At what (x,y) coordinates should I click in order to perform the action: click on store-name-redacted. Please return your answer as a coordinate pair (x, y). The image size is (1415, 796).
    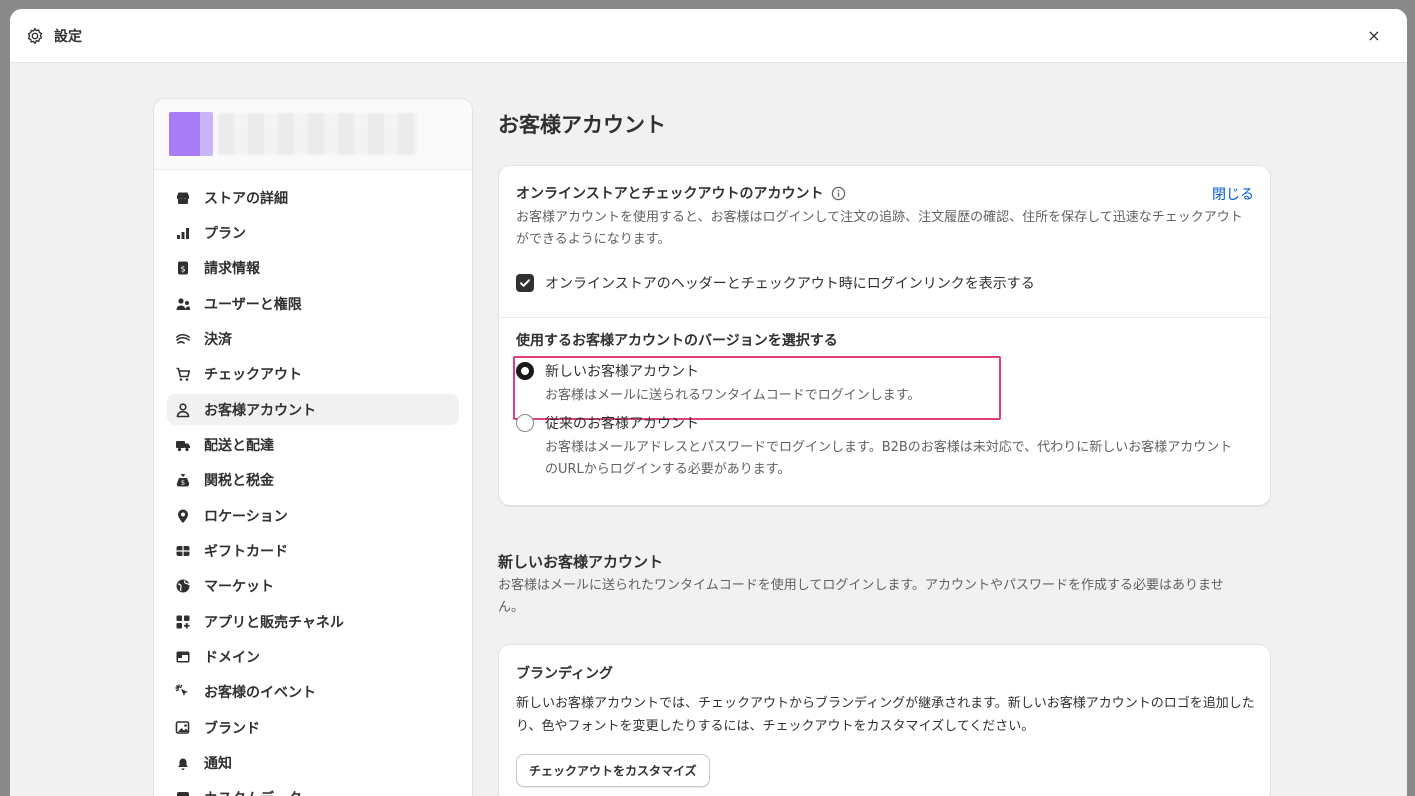
    Looking at the image, I should click on (318, 134).